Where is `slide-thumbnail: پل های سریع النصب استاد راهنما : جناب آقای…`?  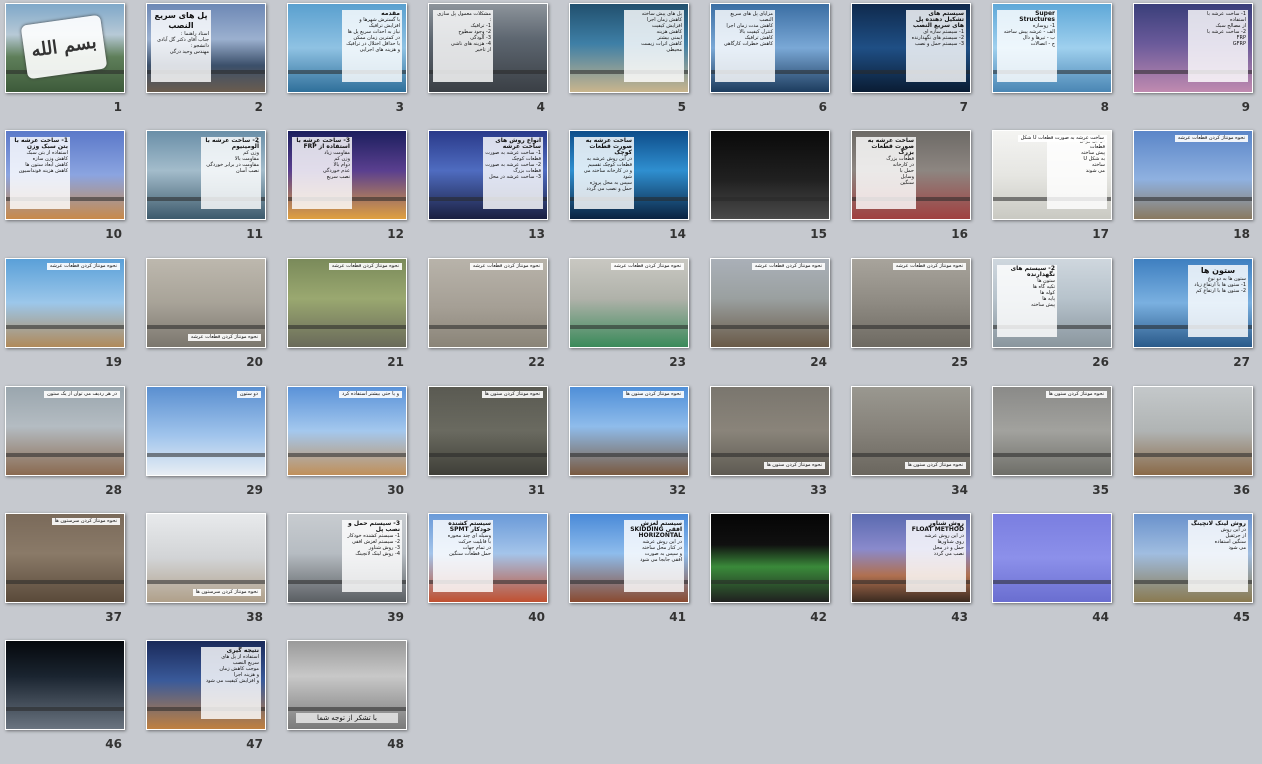
slide-thumbnail: پل های سریع النصب استاد راهنما : جناب آقای… is located at coordinates (206, 48).